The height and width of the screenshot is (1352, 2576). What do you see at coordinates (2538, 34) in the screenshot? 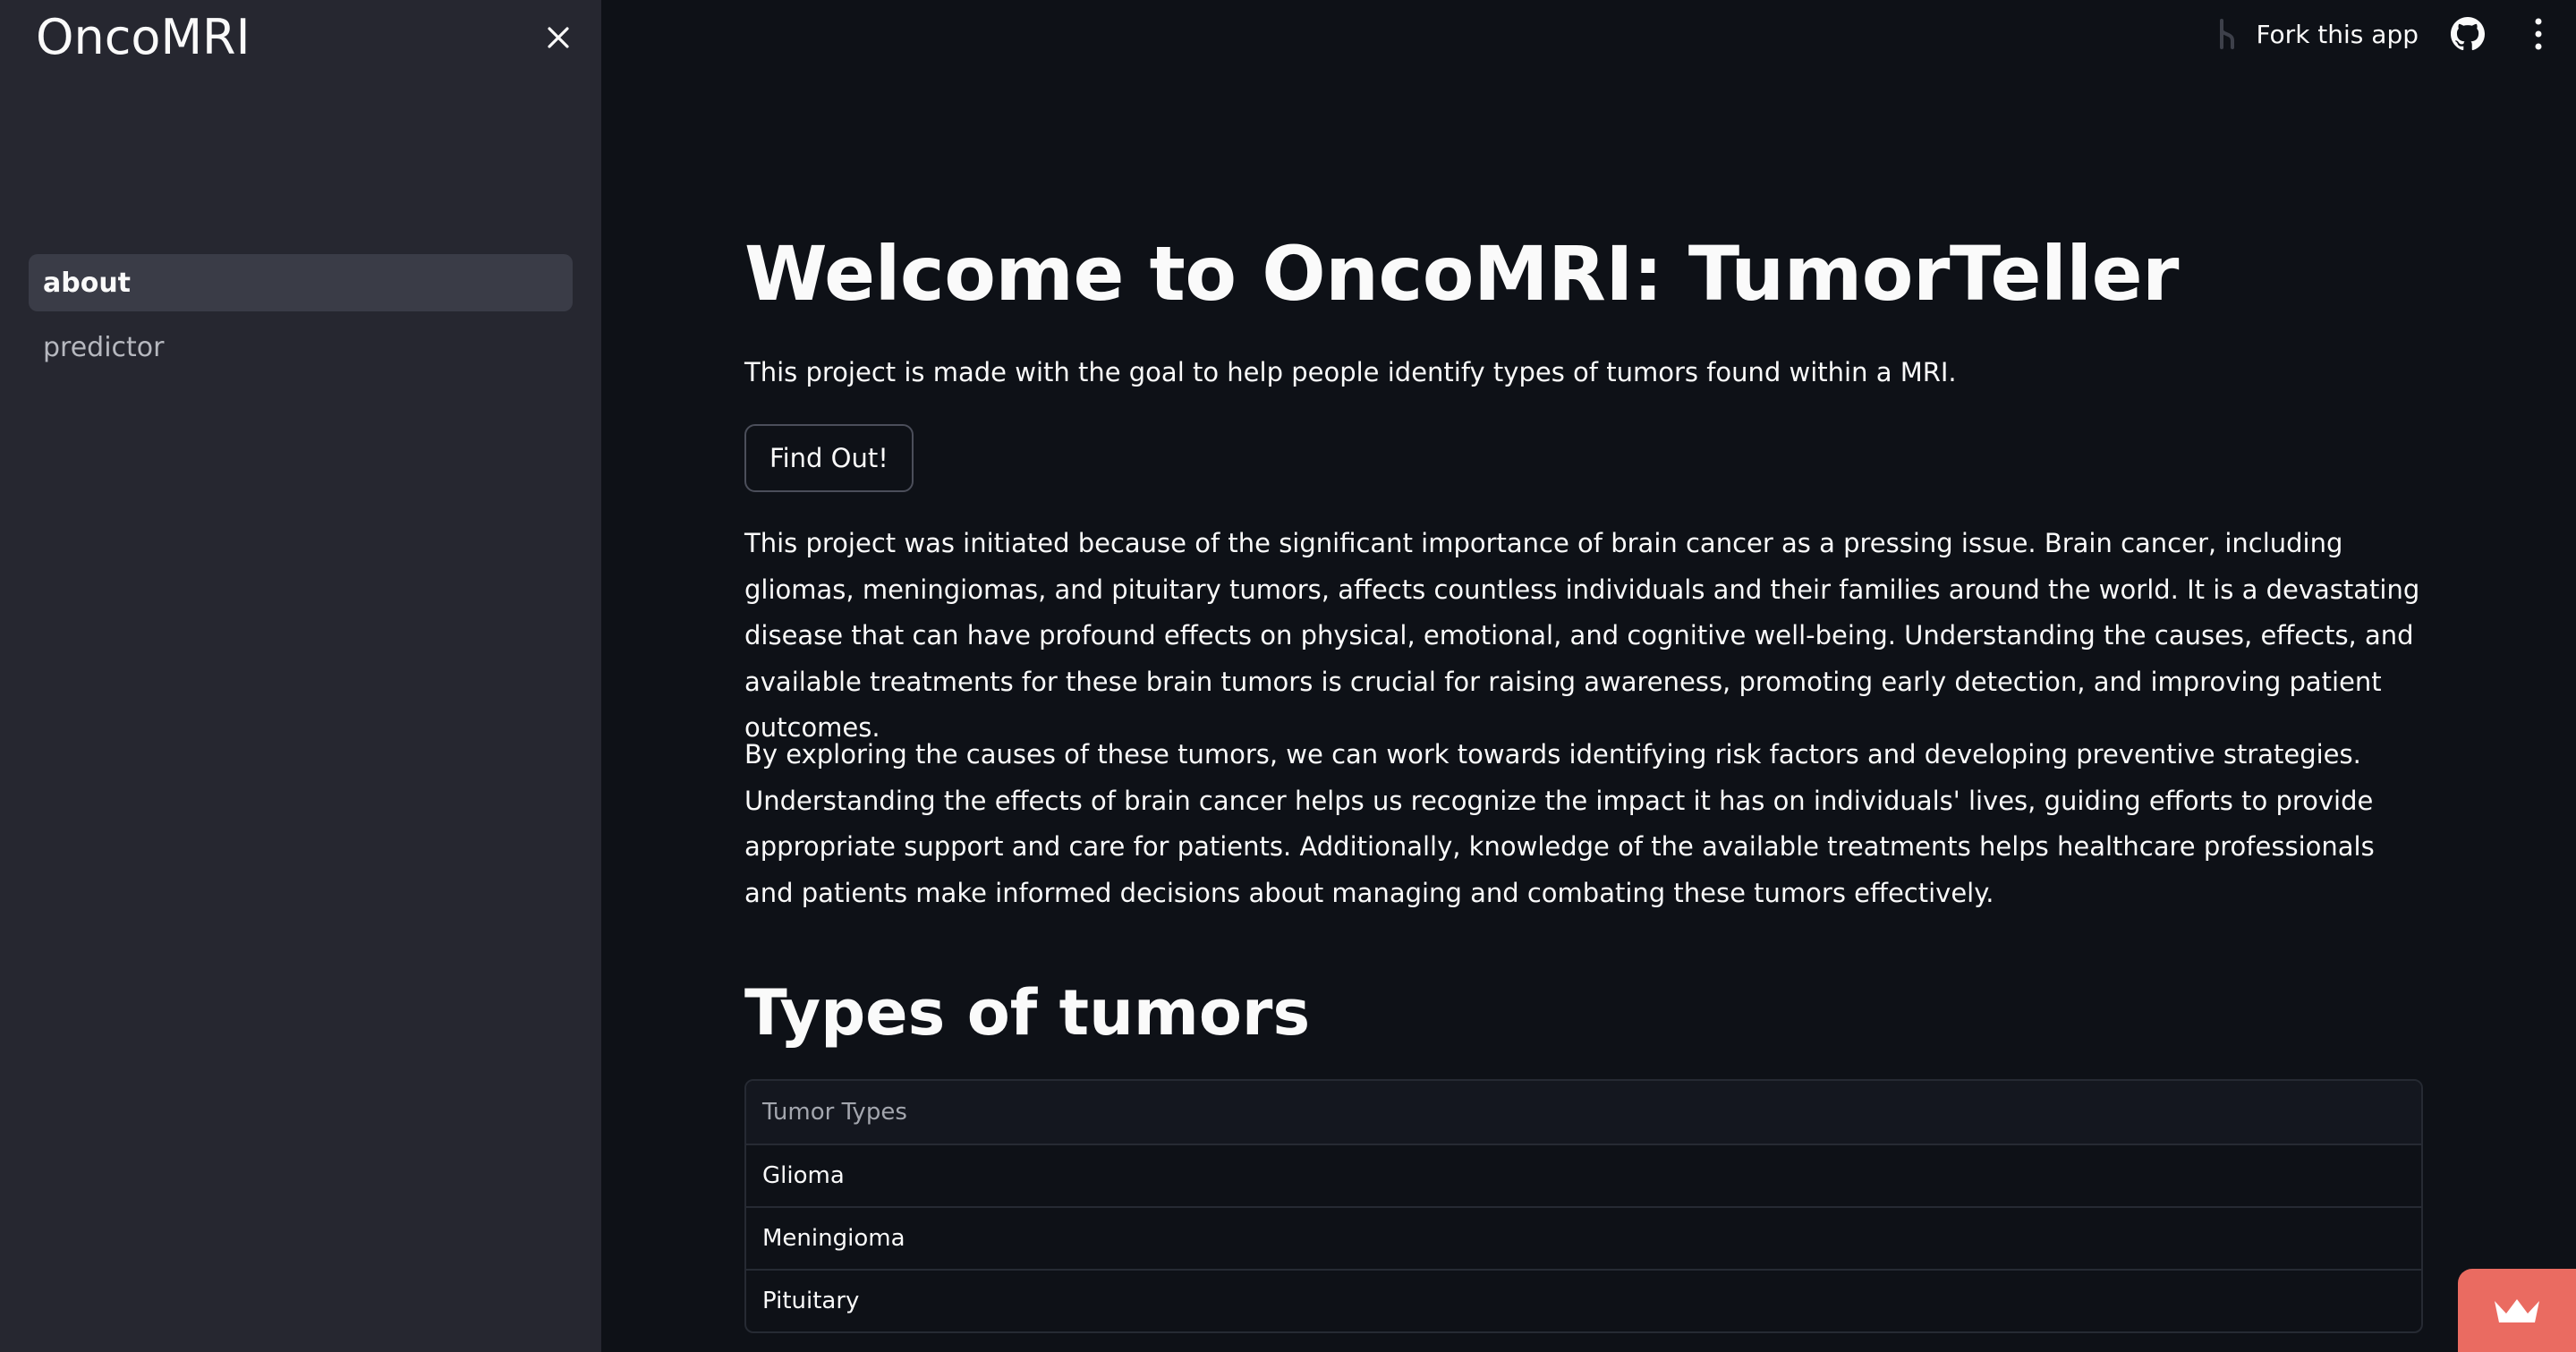
I see `kebab-menu-icon` at bounding box center [2538, 34].